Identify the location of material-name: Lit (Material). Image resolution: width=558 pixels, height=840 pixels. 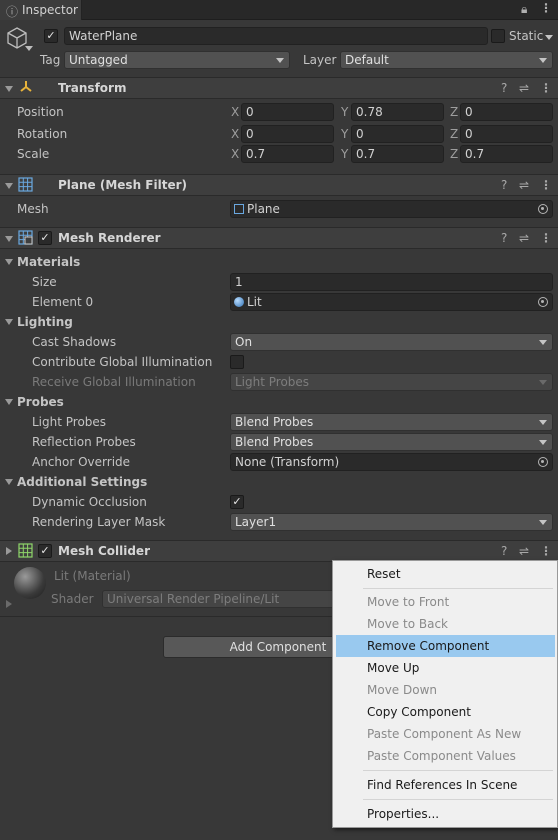
(92, 576).